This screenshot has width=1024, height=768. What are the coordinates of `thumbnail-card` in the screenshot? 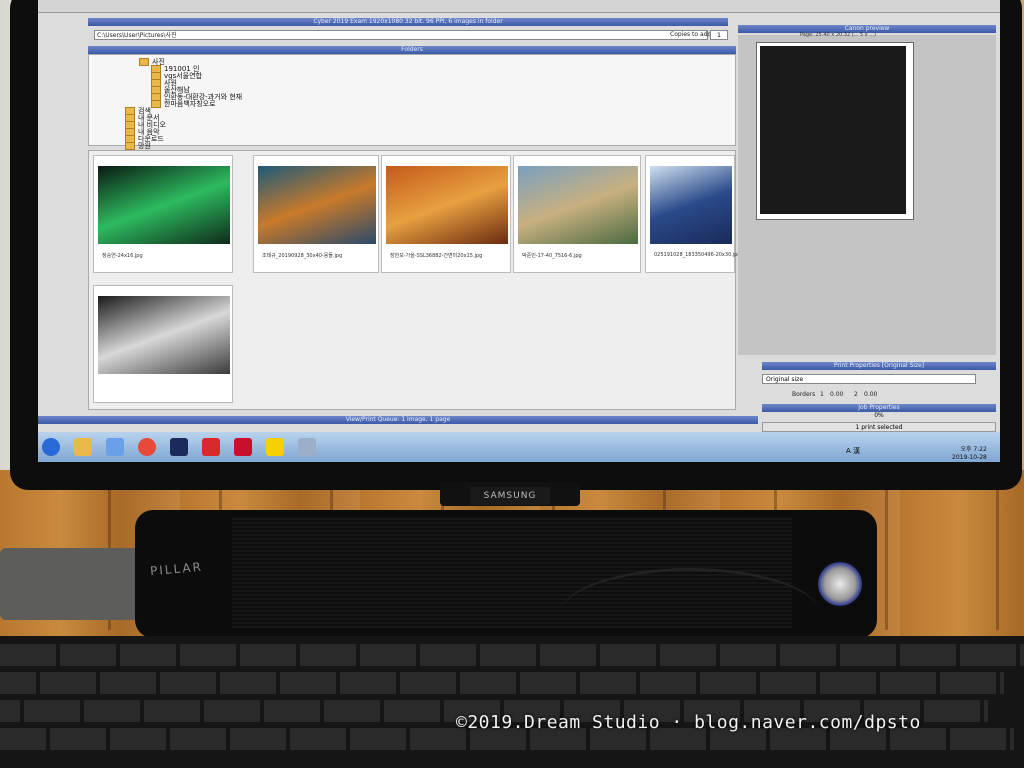 It's located at (163, 344).